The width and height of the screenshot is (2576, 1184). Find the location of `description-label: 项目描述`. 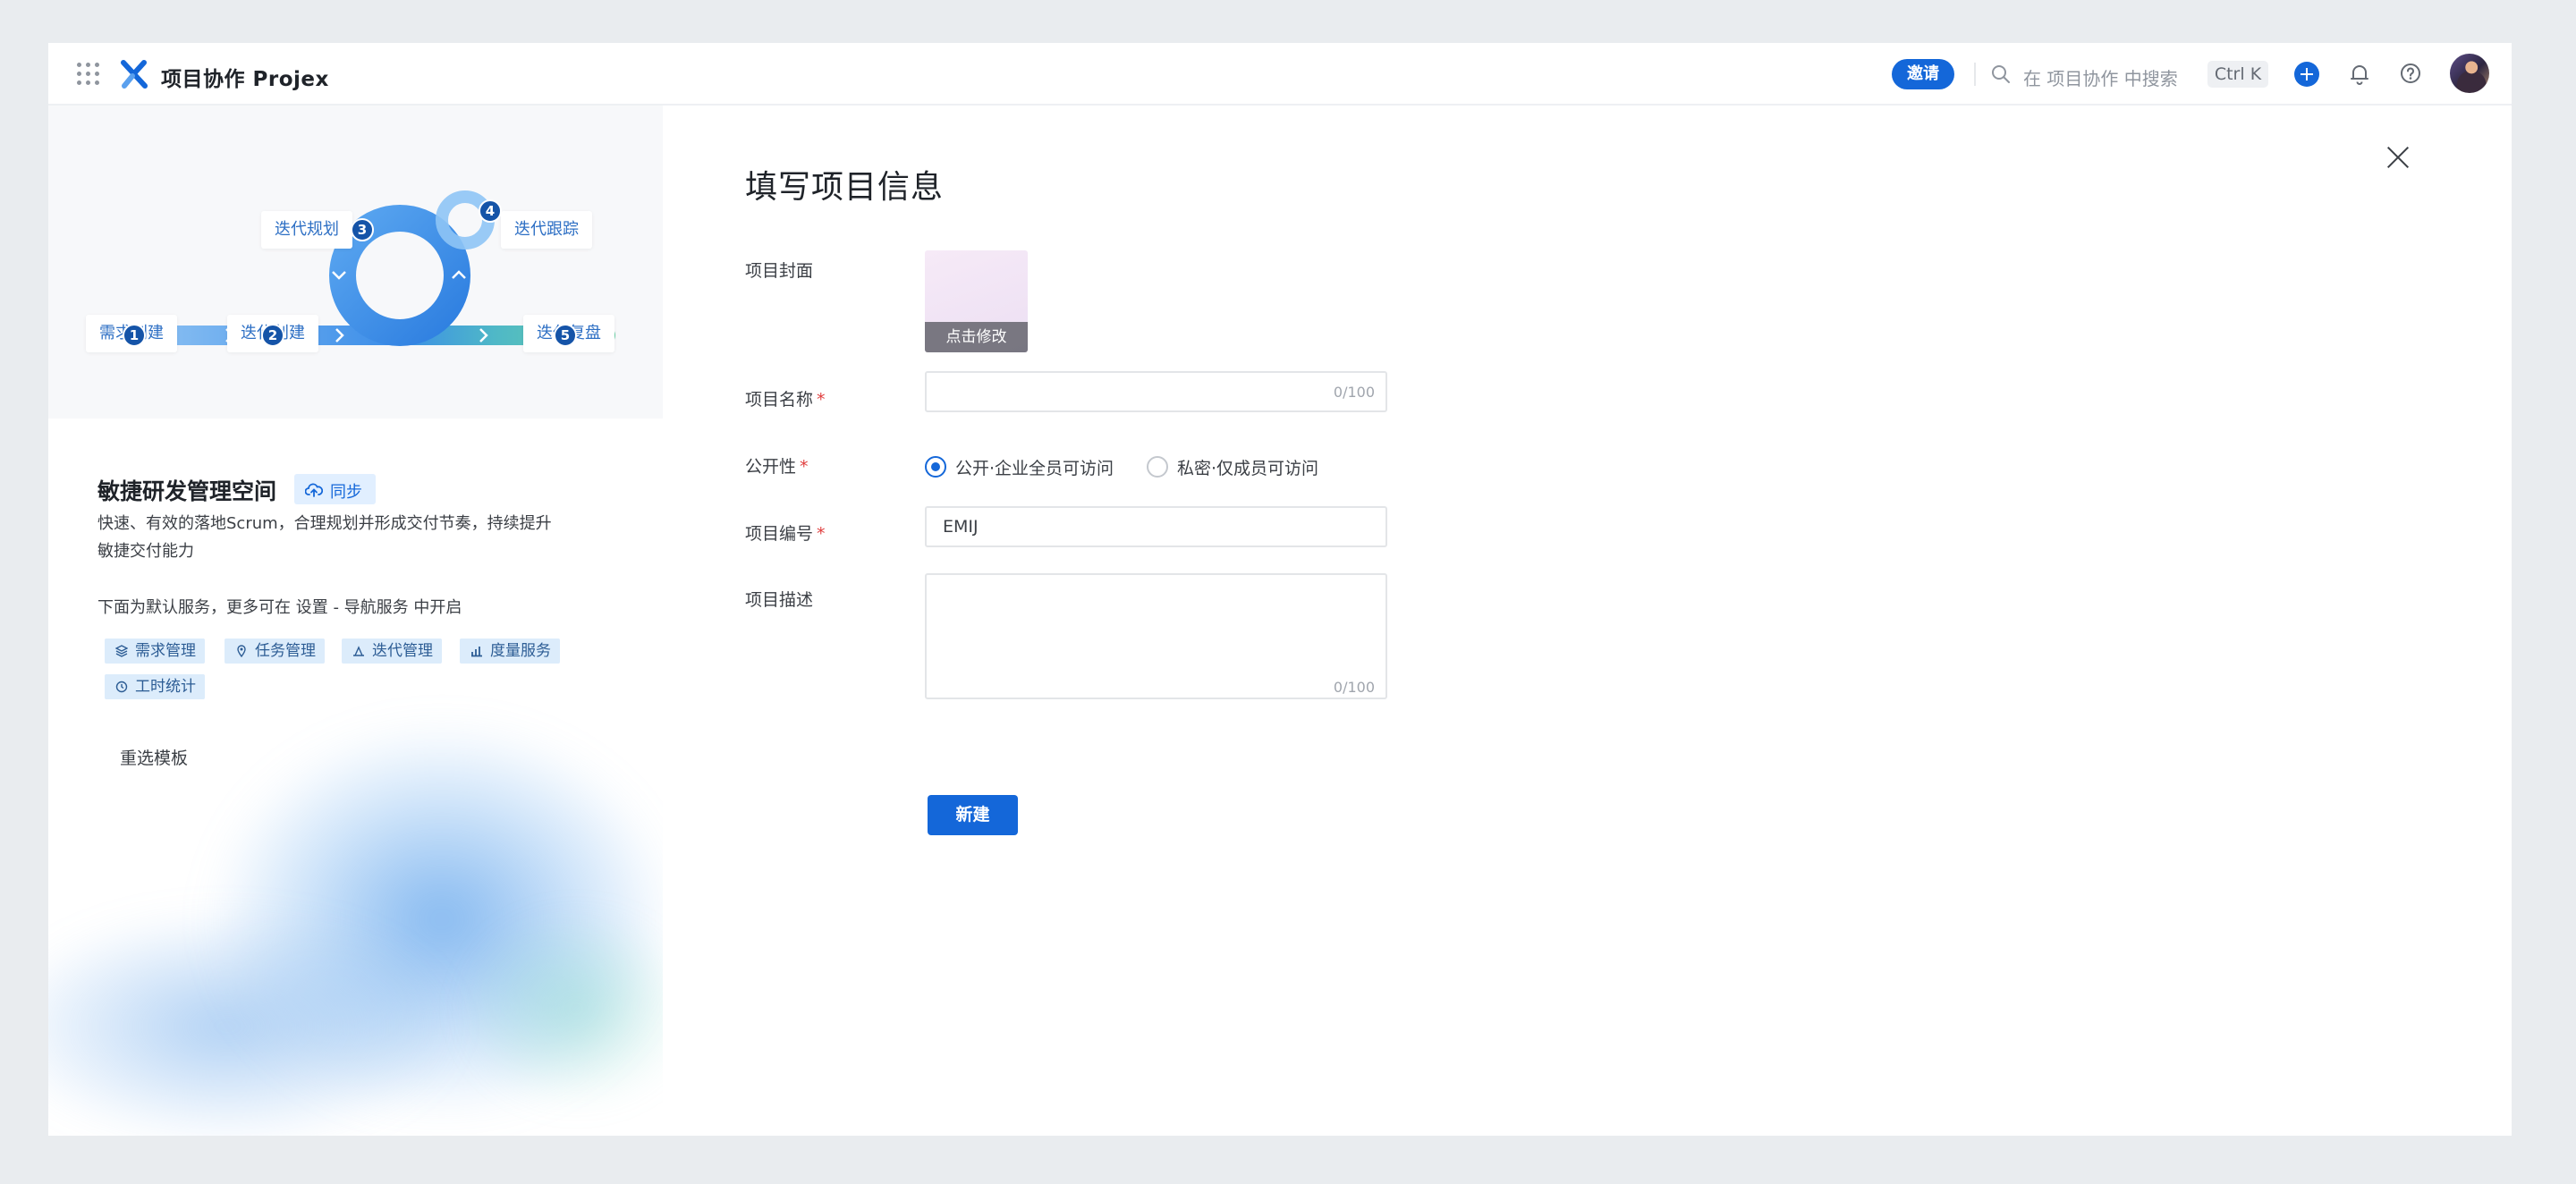

description-label: 项目描述 is located at coordinates (779, 600).